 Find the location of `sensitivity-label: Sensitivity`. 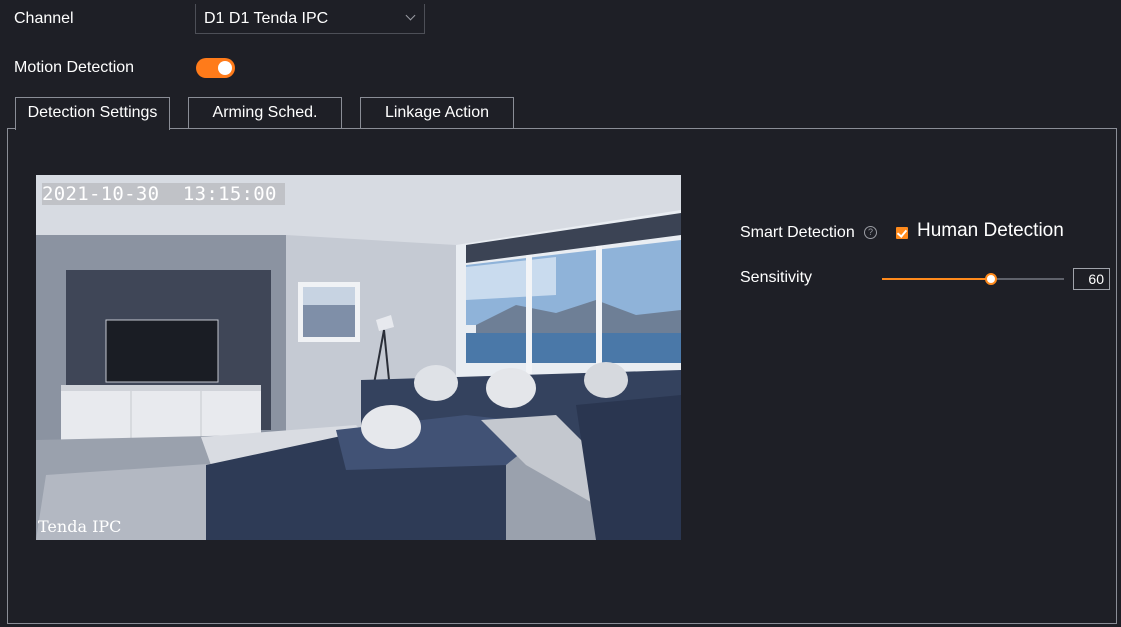

sensitivity-label: Sensitivity is located at coordinates (776, 277).